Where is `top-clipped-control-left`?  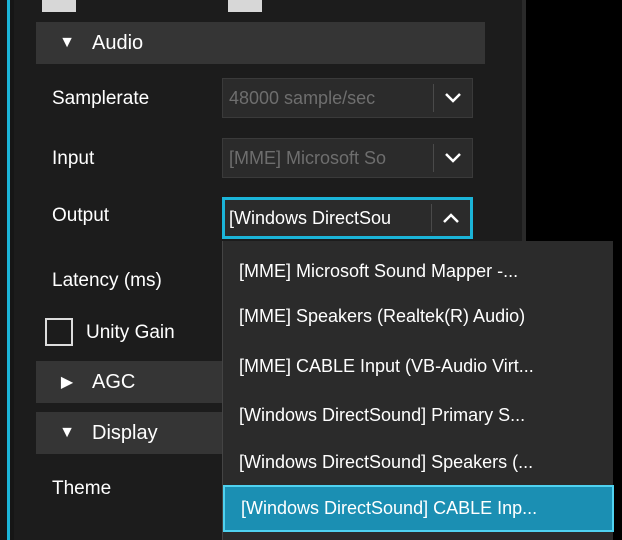
top-clipped-control-left is located at coordinates (59, 6).